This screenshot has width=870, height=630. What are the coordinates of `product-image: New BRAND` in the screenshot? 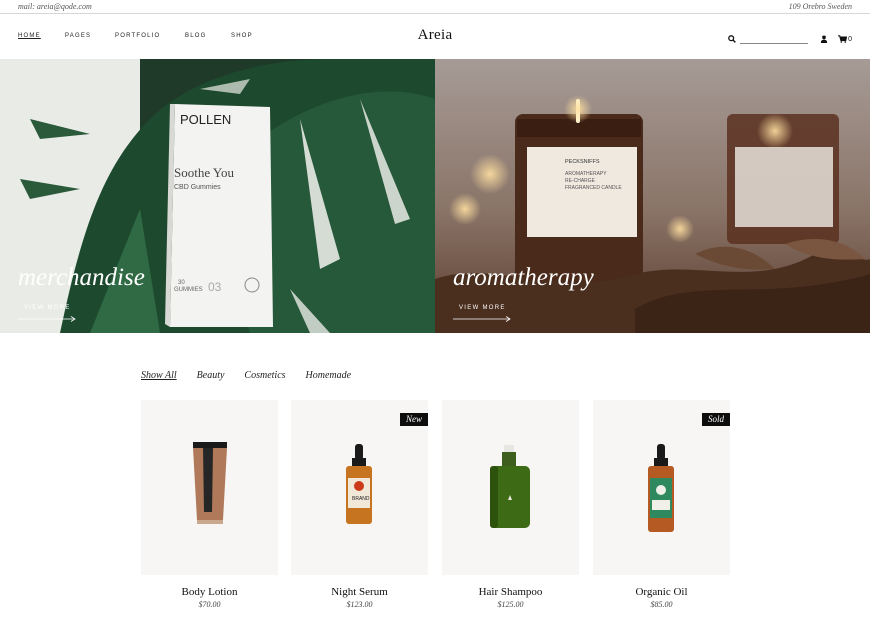 It's located at (359, 487).